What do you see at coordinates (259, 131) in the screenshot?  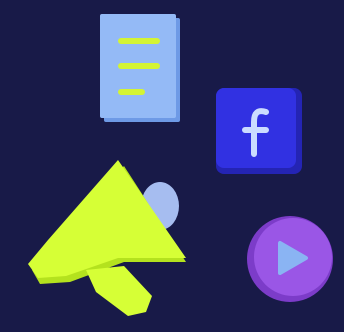 I see `facebook-icon` at bounding box center [259, 131].